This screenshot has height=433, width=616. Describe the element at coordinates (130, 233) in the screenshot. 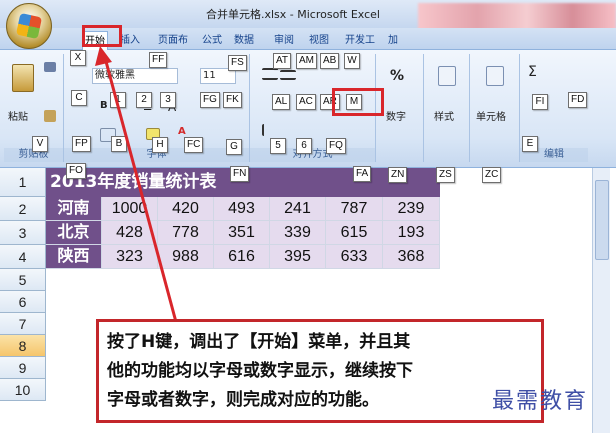

I see `data-cell: 428` at that location.